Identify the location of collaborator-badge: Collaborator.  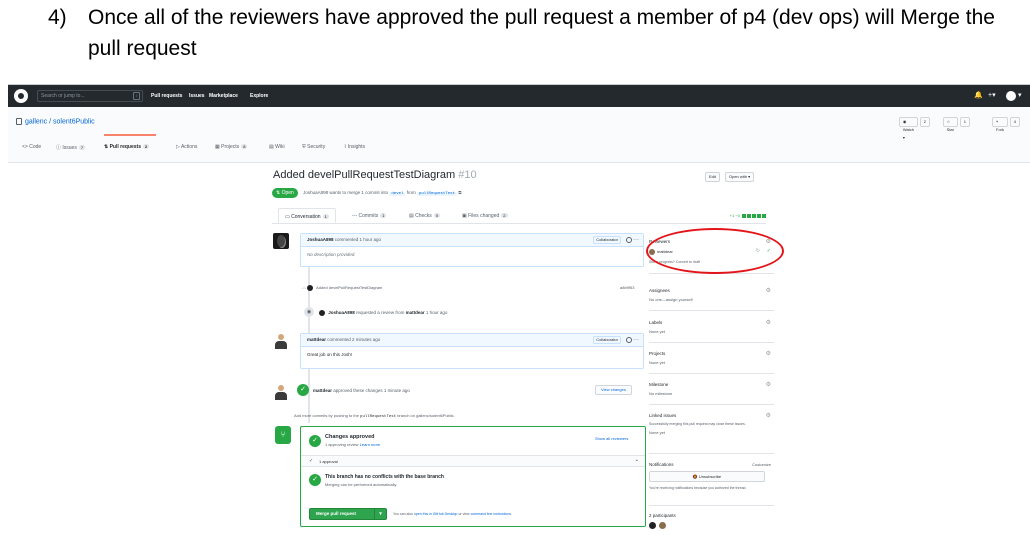
(607, 240).